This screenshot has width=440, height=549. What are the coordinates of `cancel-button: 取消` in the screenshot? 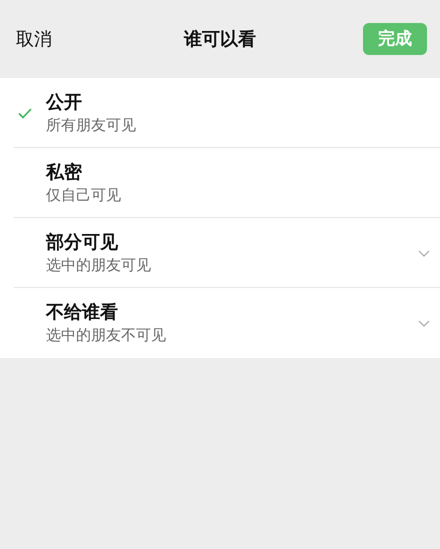 It's located at (34, 39).